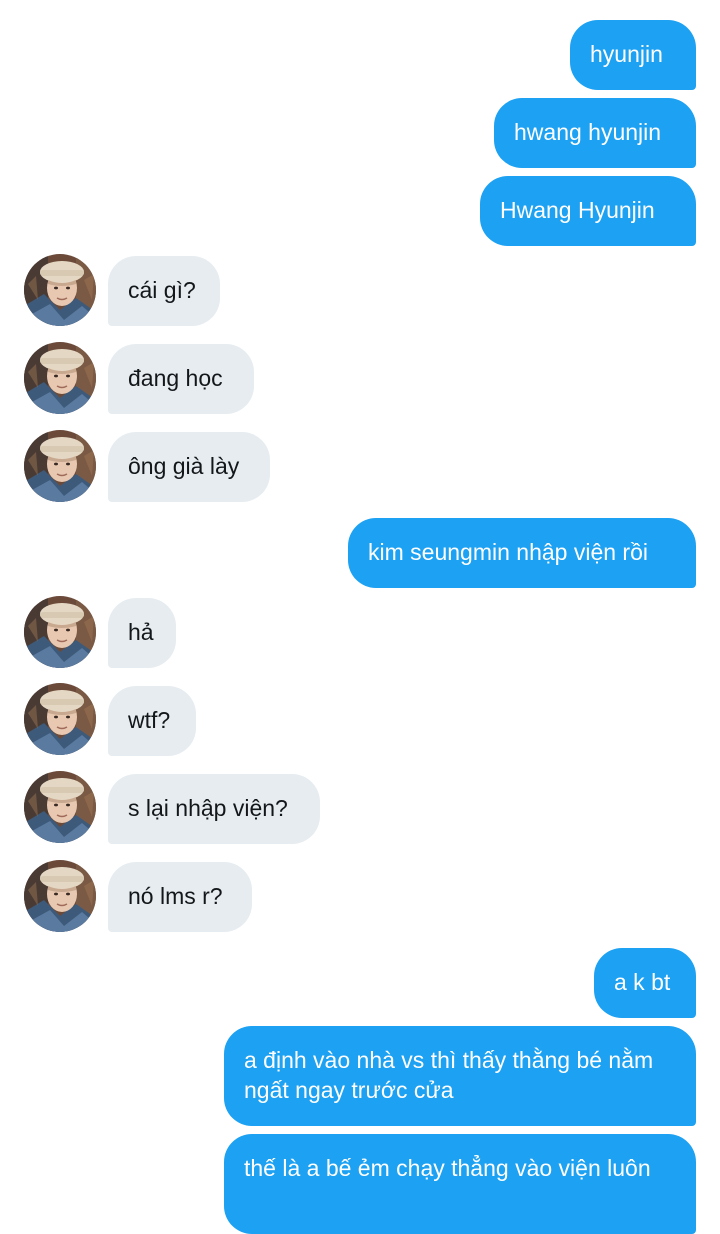  I want to click on received-message-bubble: wtf?, so click(152, 721).